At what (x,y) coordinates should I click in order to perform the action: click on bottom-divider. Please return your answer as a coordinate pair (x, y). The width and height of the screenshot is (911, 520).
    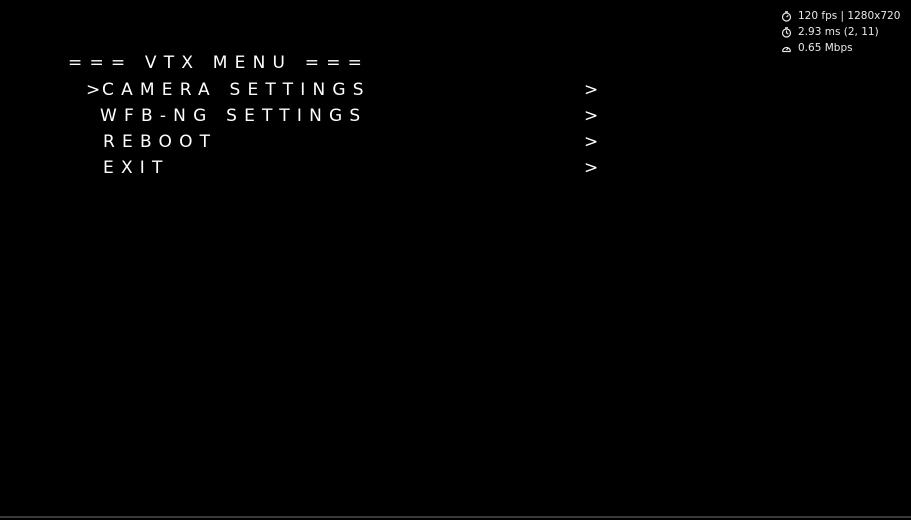
    Looking at the image, I should click on (455, 517).